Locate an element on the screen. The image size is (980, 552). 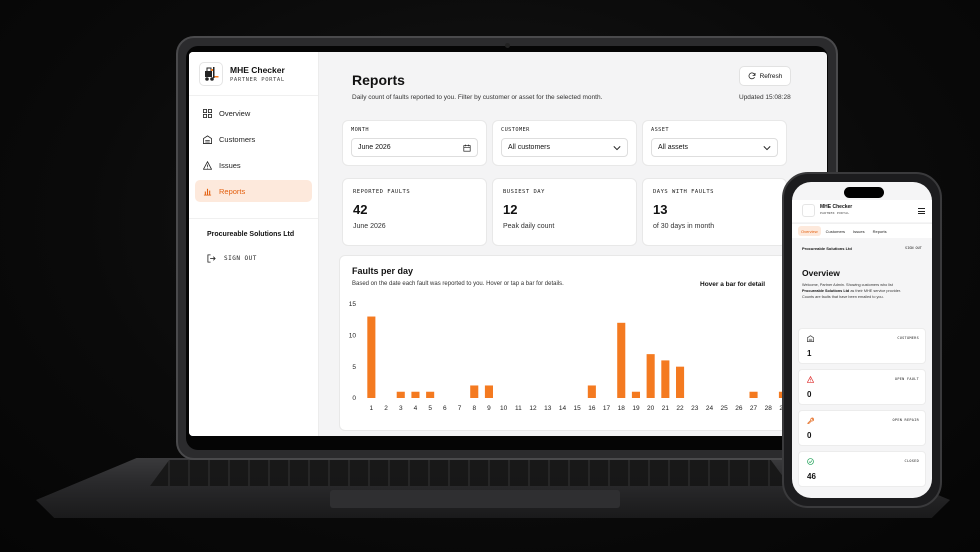
phone-tab-customers: Customers is located at coordinates (835, 231).